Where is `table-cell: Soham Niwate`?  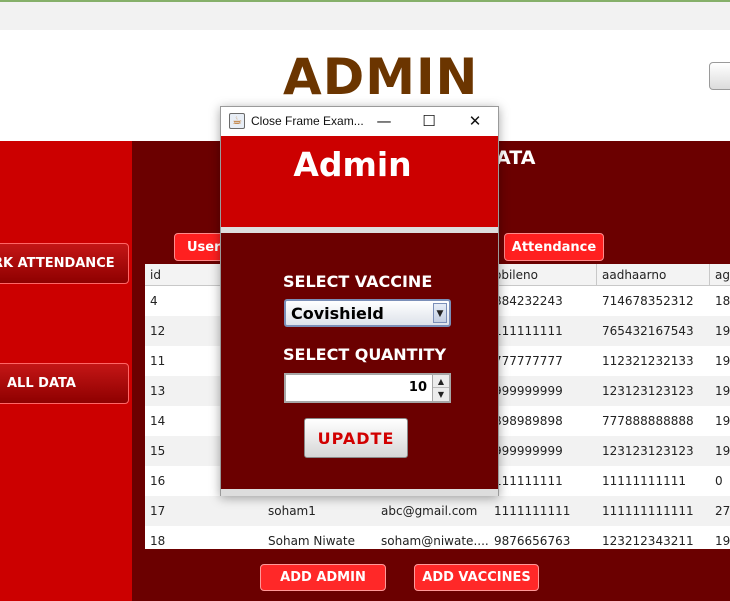 table-cell: Soham Niwate is located at coordinates (319, 537).